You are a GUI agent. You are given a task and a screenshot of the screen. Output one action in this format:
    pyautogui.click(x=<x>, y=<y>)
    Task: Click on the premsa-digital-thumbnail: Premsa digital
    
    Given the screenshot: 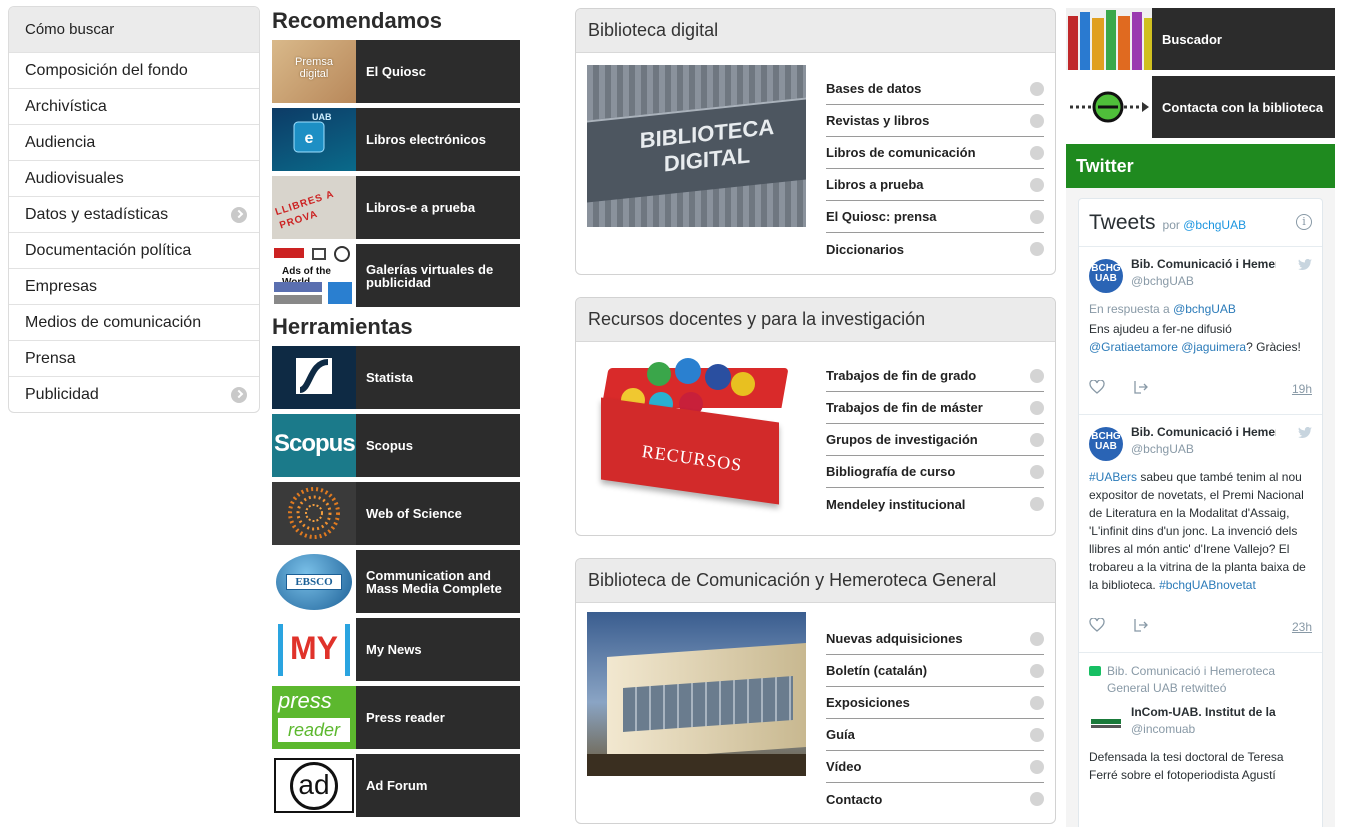 What is the action you would take?
    pyautogui.click(x=314, y=71)
    